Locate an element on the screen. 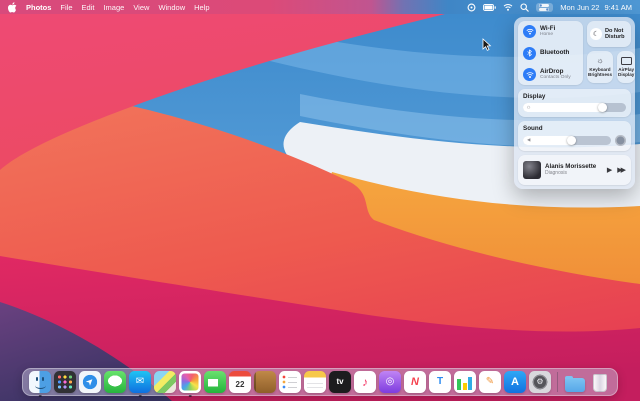 The width and height of the screenshot is (640, 401). photos-app-icon is located at coordinates (190, 382).